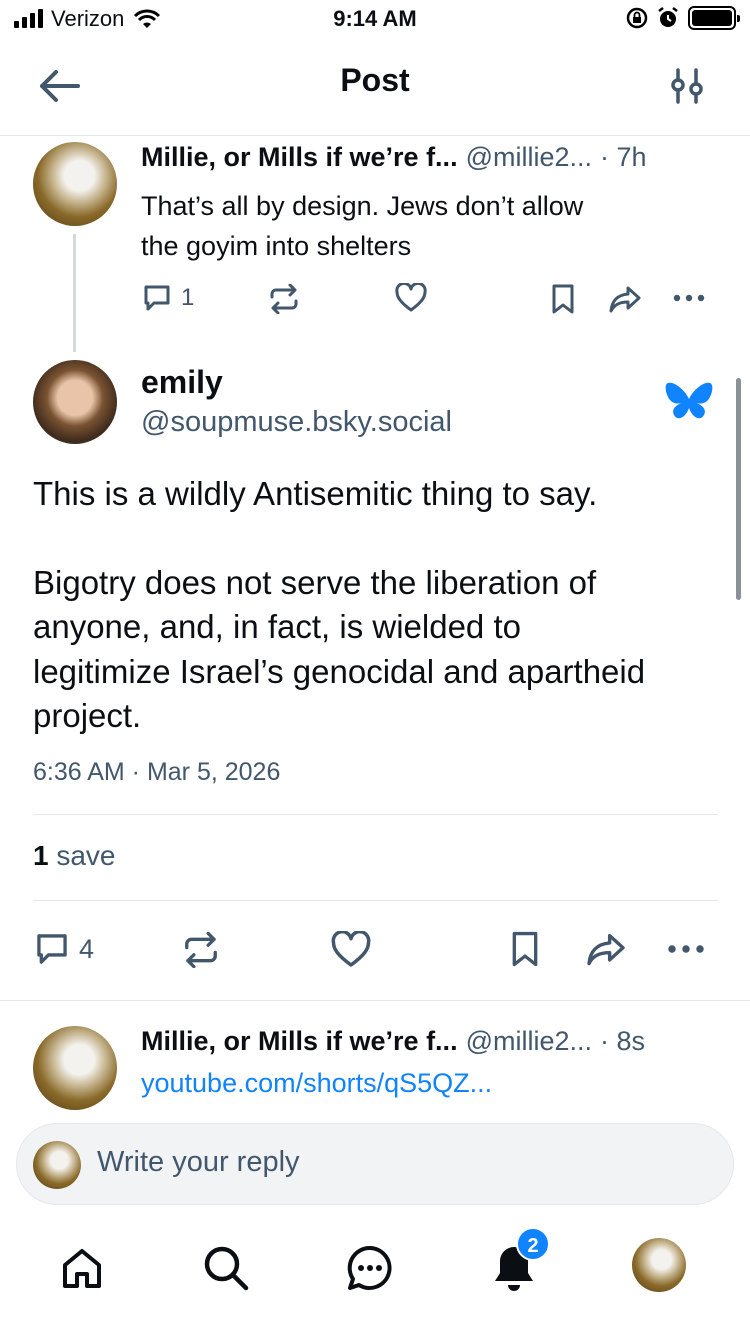  I want to click on butterfly-icon, so click(689, 400).